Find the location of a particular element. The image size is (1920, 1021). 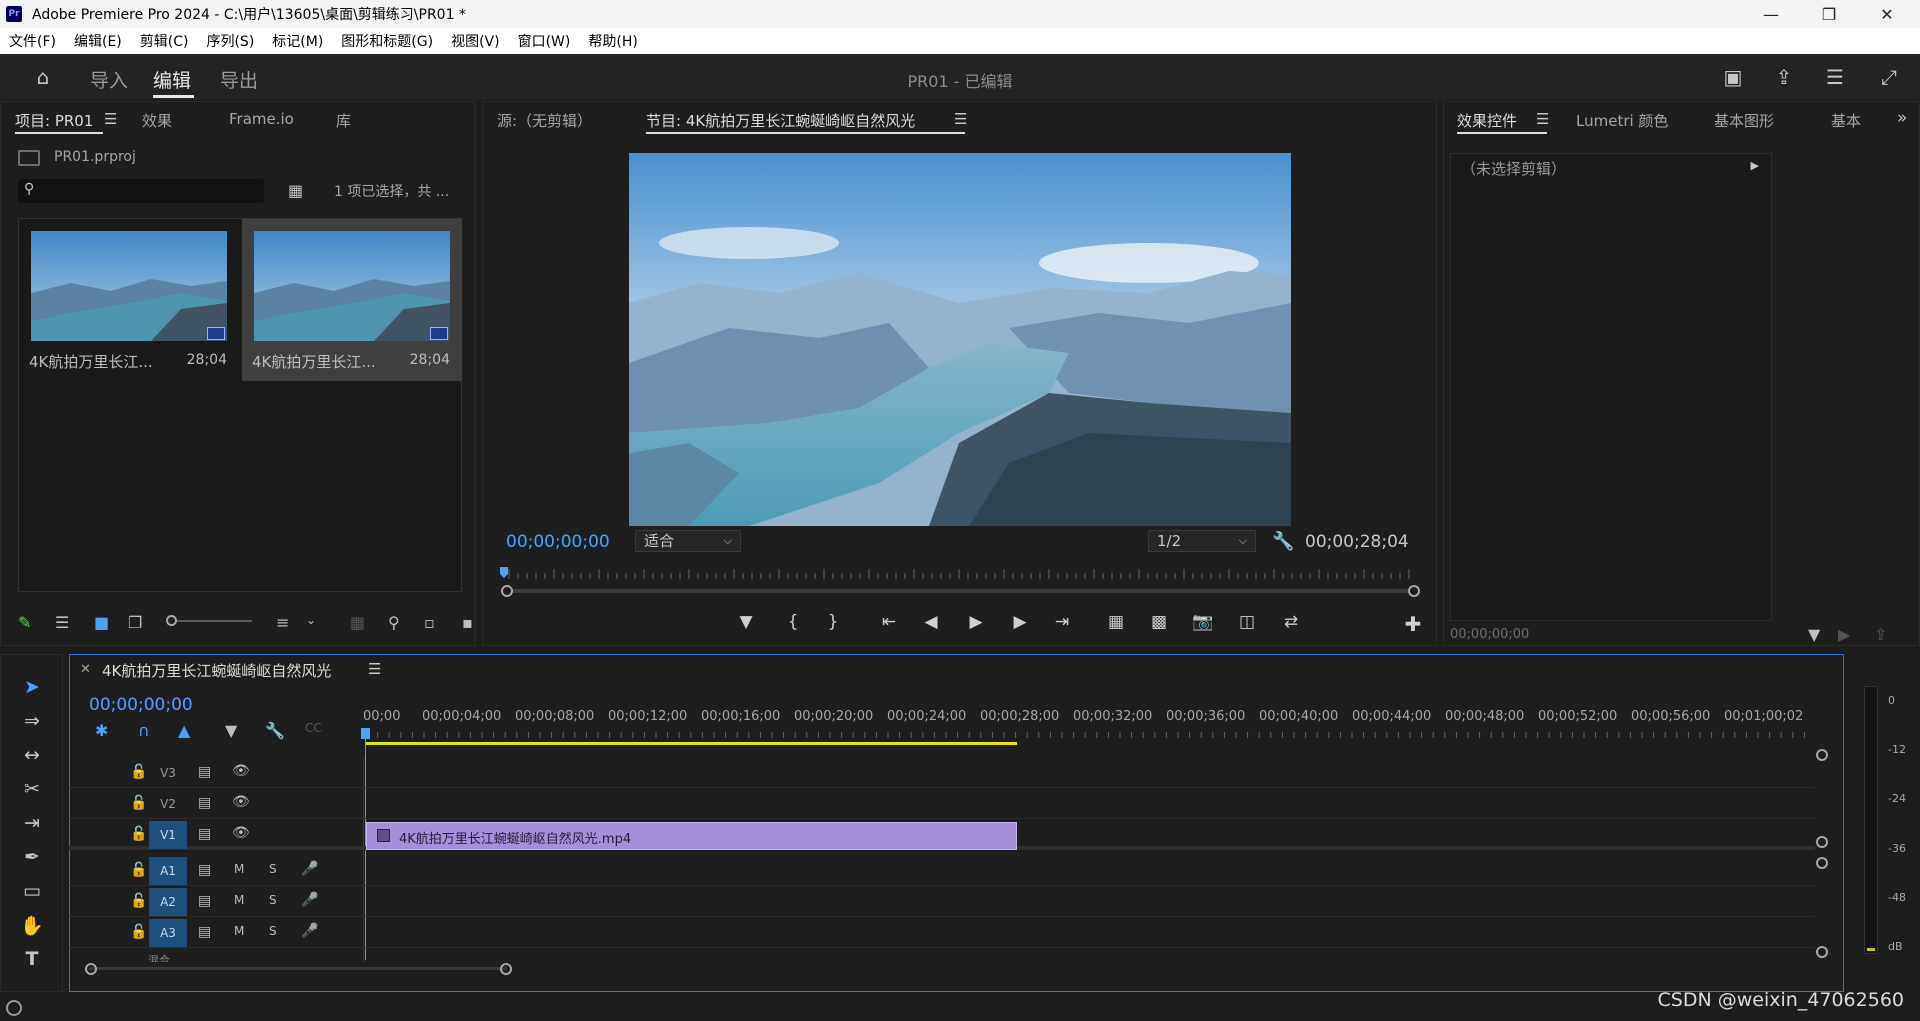

timeline-timecode: 00;00;00;00 is located at coordinates (141, 705).